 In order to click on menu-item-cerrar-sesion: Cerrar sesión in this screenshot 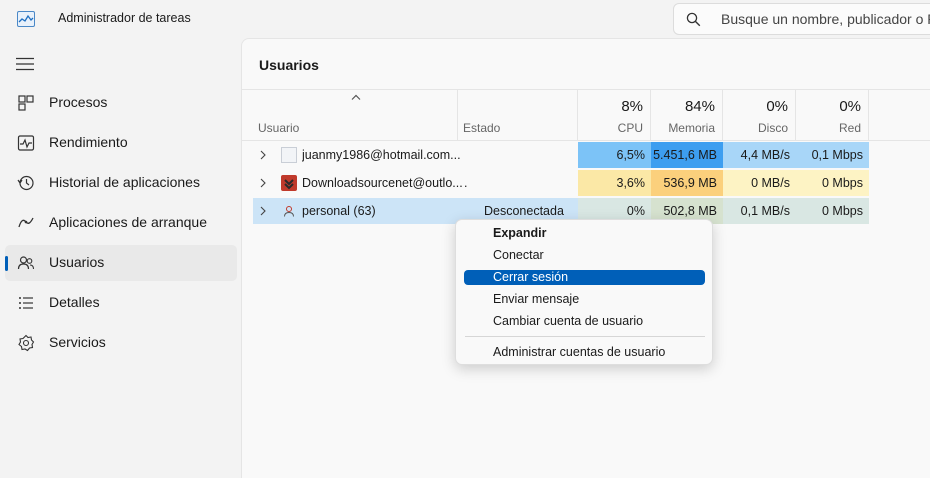, I will do `click(584, 277)`.